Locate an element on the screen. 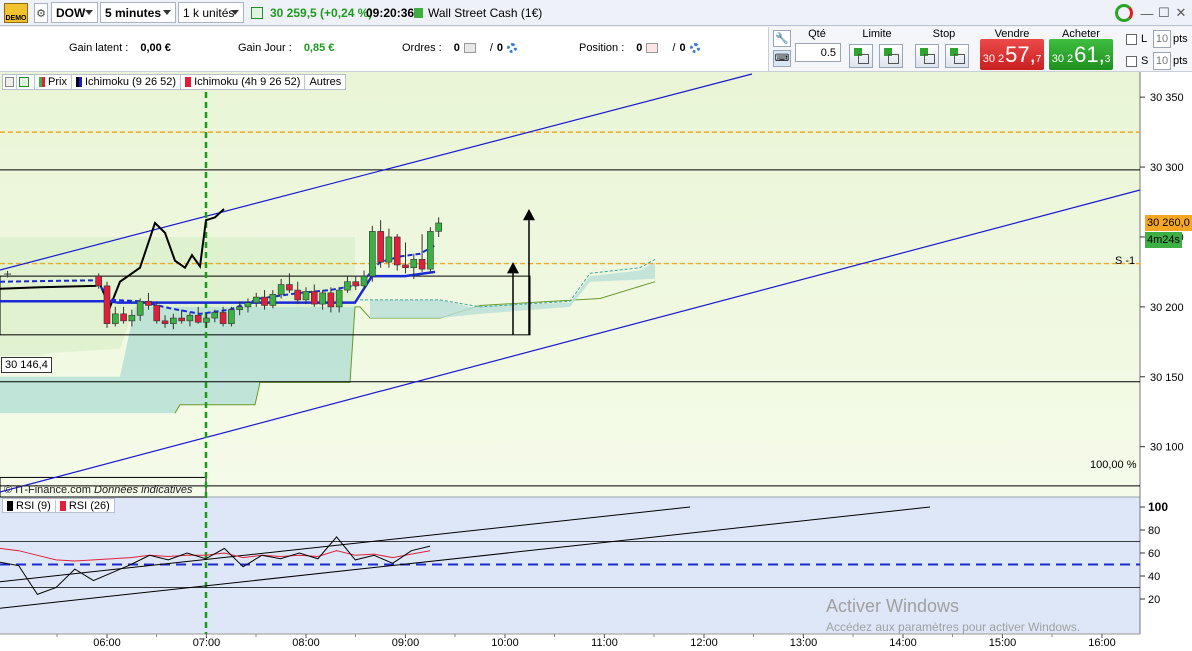 This screenshot has height=651, width=1192. position-close-icon is located at coordinates (652, 48).